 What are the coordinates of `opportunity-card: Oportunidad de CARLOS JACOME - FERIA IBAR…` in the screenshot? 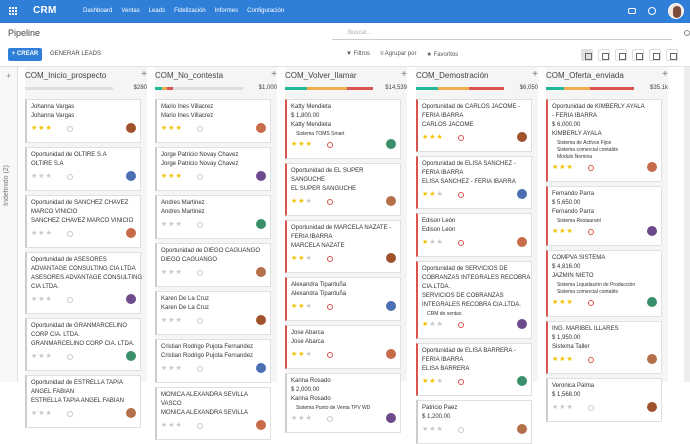 It's located at (474, 125).